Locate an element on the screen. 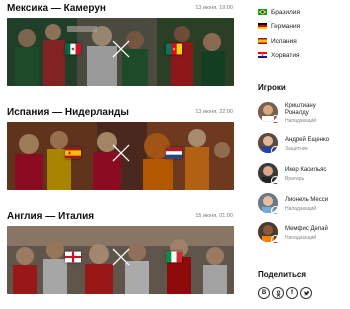 Image resolution: width=350 pixels, height=309 pixels. odnoklassniki-icon is located at coordinates (278, 293).